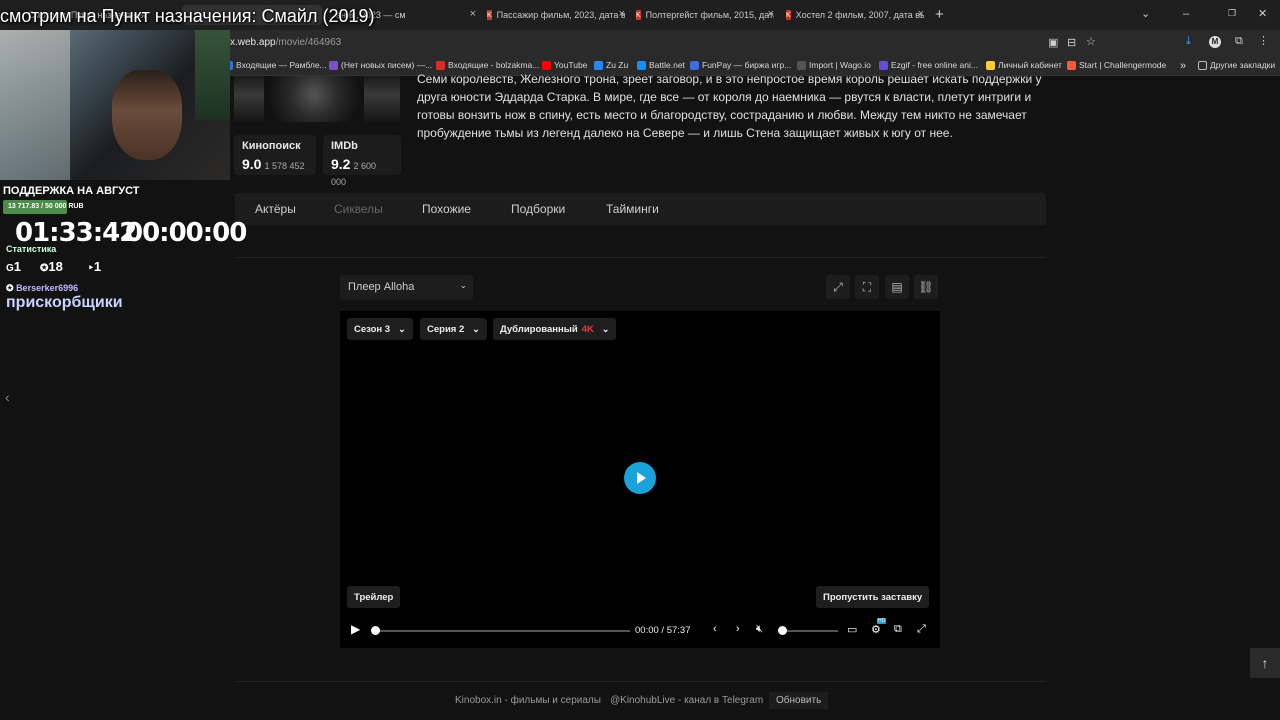  Describe the element at coordinates (97, 266) in the screenshot. I see `stat-value: 1` at that location.